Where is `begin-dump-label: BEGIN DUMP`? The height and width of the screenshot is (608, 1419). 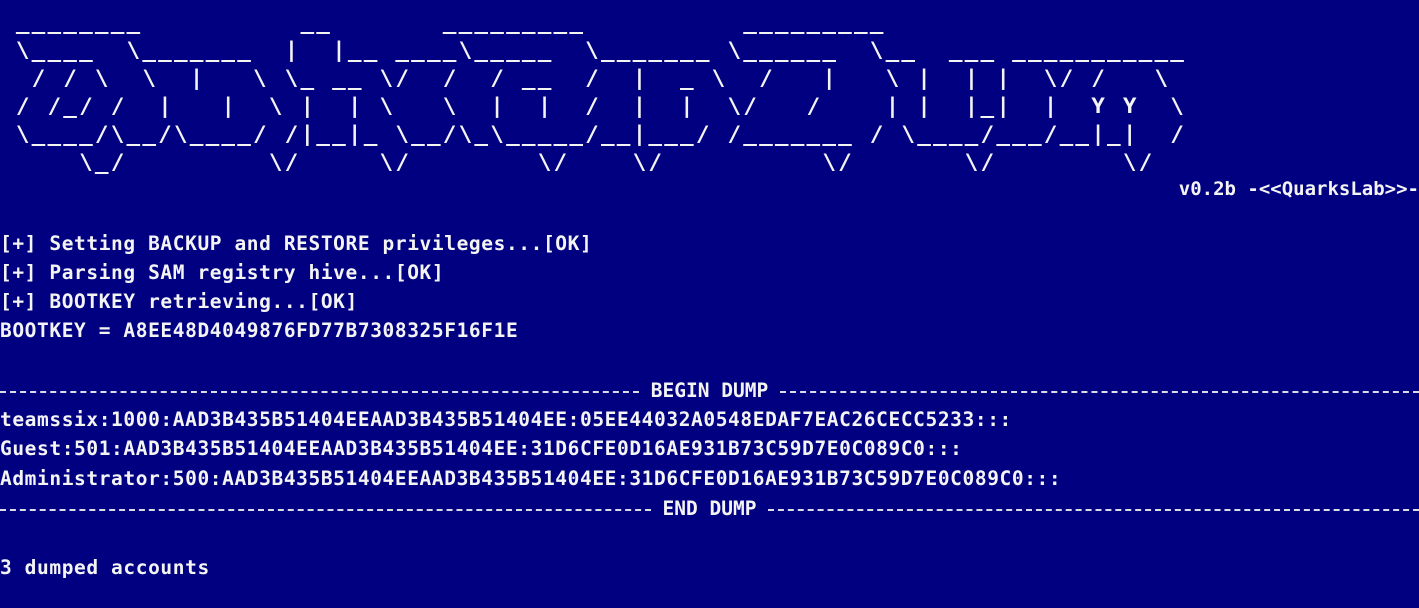
begin-dump-label: BEGIN DUMP is located at coordinates (709, 390).